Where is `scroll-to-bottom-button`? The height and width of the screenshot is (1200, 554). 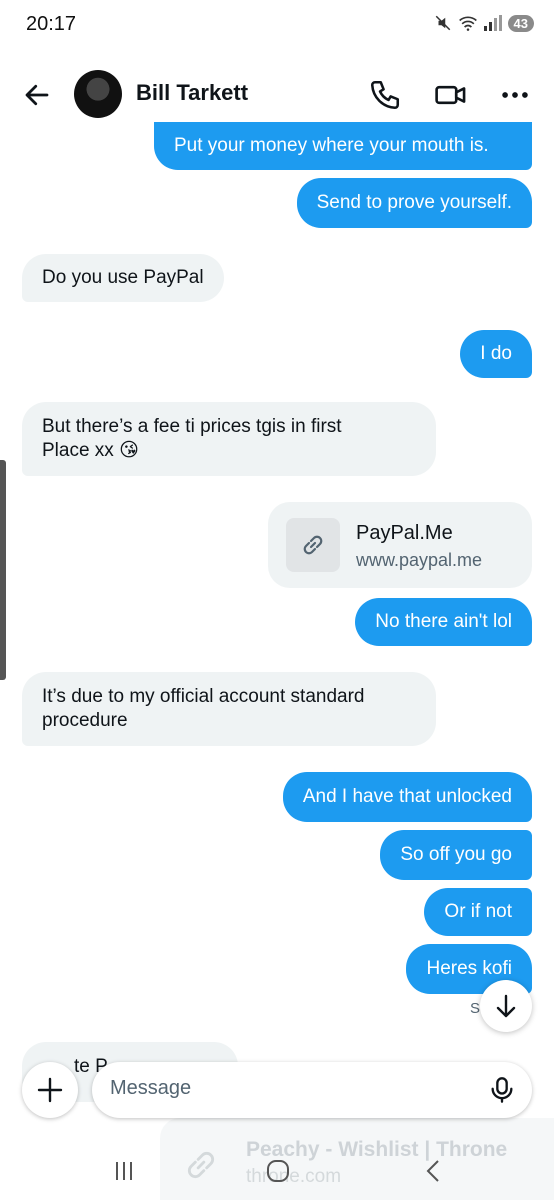 scroll-to-bottom-button is located at coordinates (506, 1006).